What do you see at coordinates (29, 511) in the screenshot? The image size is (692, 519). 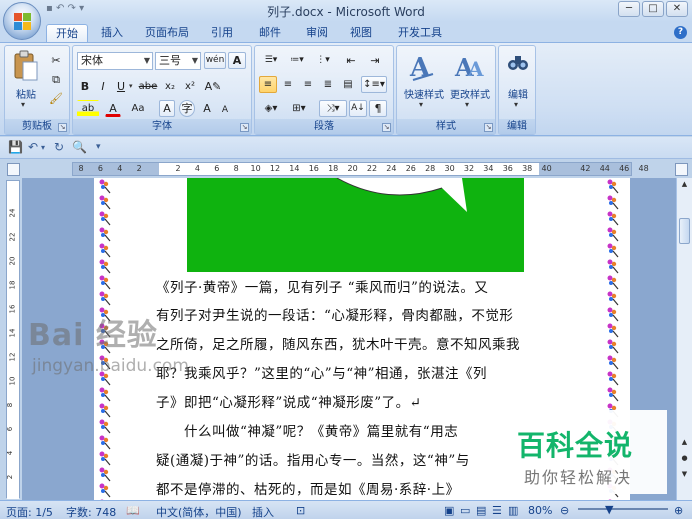 I see `page-count: 页面: 1/5` at bounding box center [29, 511].